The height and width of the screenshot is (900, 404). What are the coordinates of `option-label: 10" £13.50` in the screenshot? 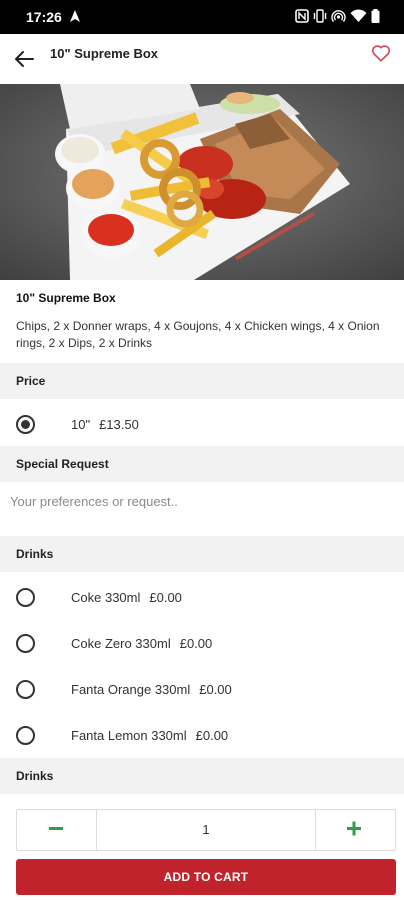 It's located at (105, 424).